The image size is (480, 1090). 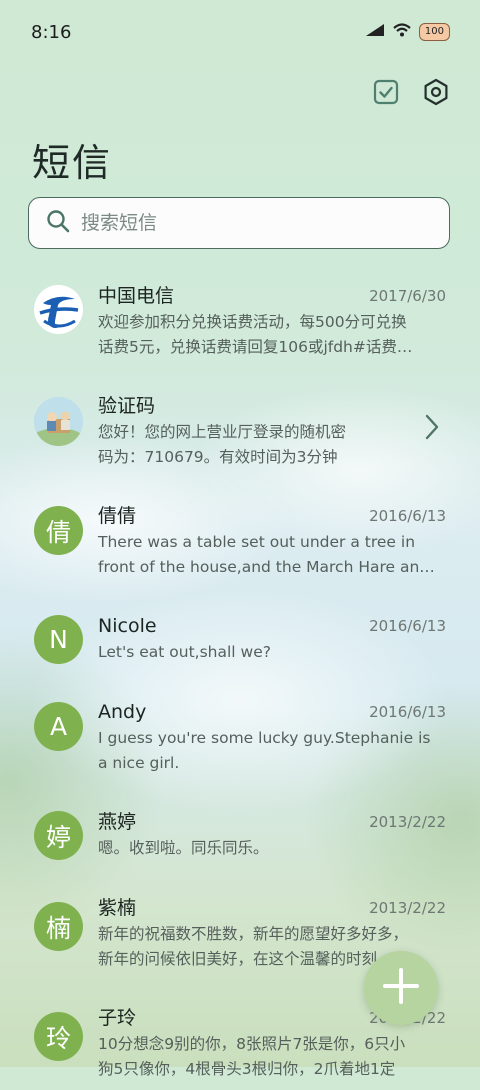 What do you see at coordinates (240, 34) in the screenshot?
I see `status-bar: 8:16 100` at bounding box center [240, 34].